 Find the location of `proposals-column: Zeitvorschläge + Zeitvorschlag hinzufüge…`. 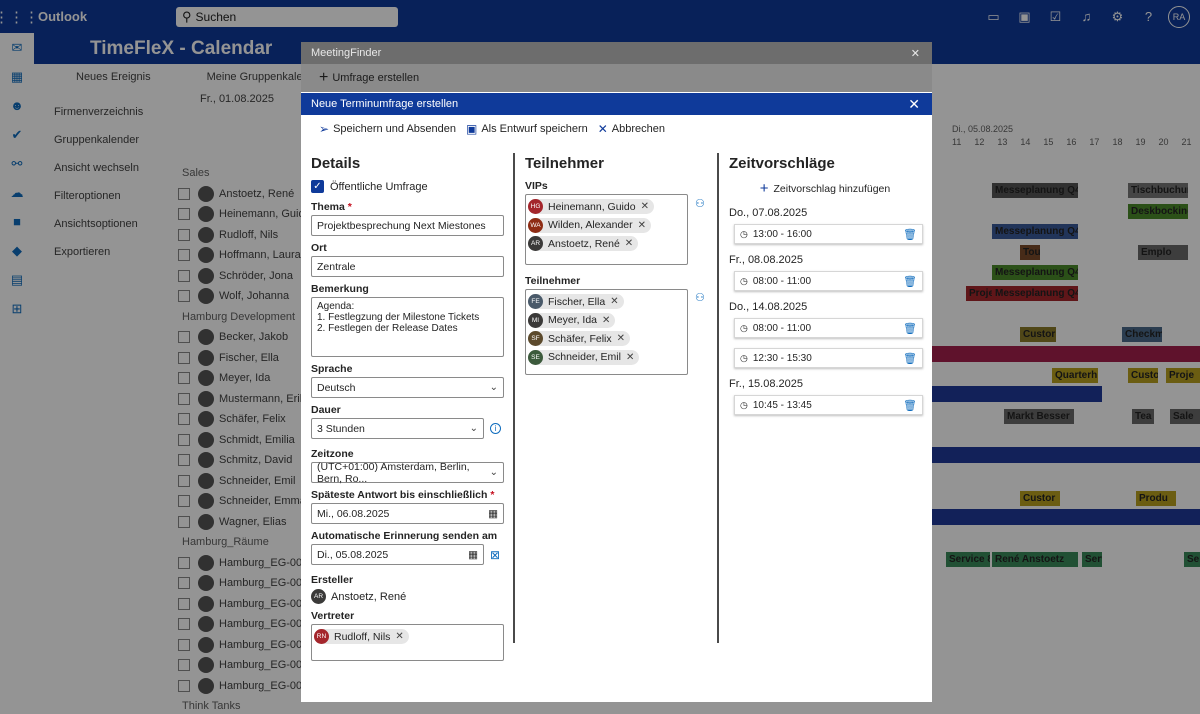

proposals-column: Zeitvorschläge + Zeitvorschlag hinzufüge… is located at coordinates (826, 290).